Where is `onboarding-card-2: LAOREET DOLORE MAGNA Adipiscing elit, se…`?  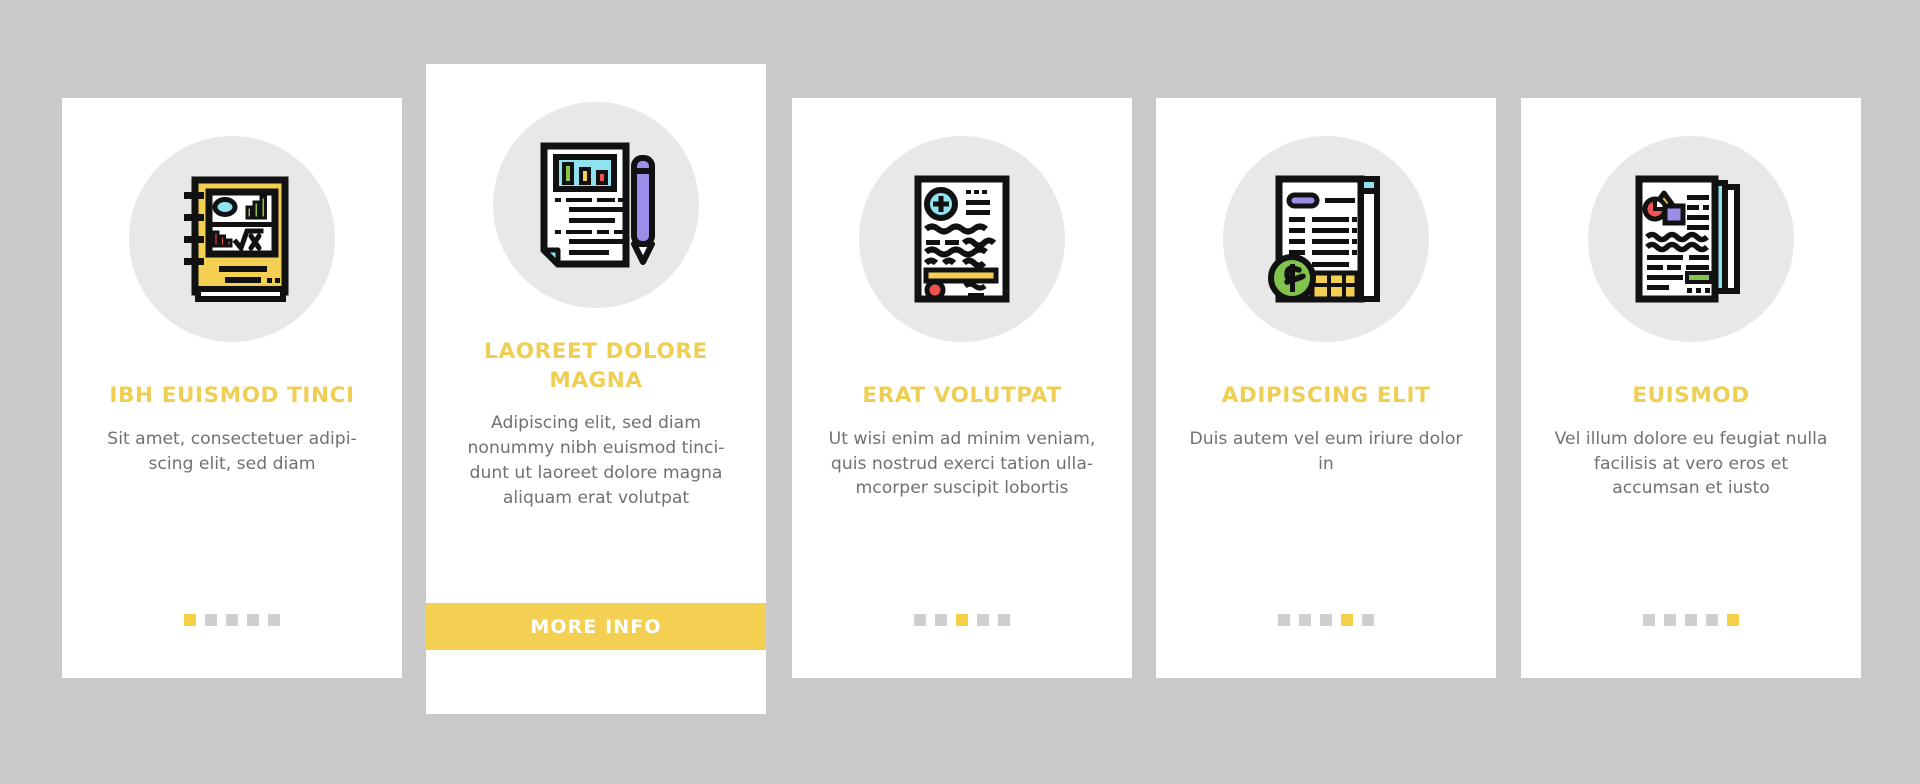
onboarding-card-2: LAOREET DOLORE MAGNA Adipiscing elit, se… is located at coordinates (596, 389).